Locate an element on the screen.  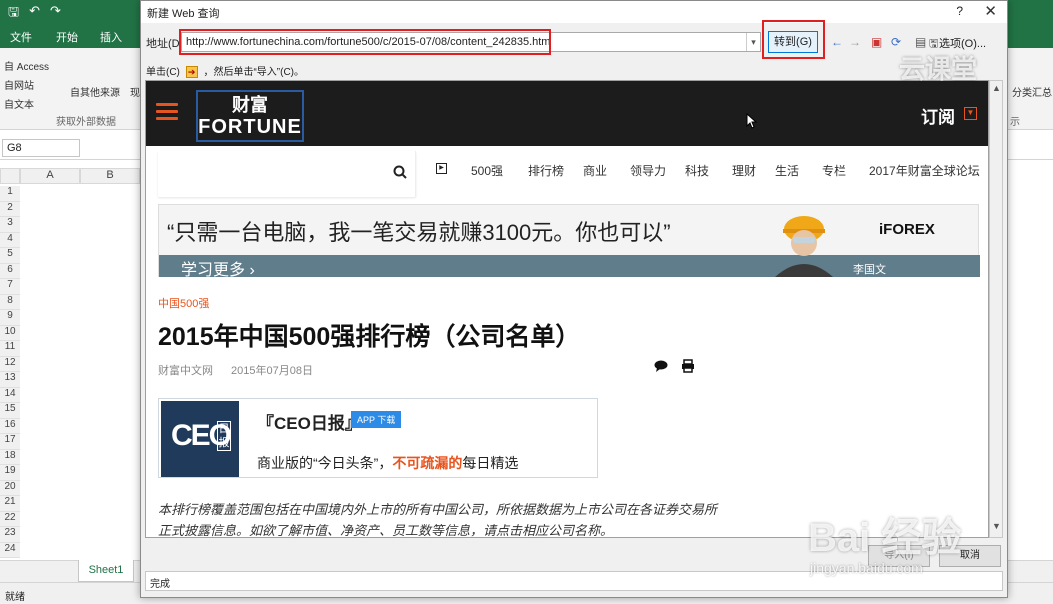
other-sources-button: 自其他来源 is located at coordinates (95, 91).